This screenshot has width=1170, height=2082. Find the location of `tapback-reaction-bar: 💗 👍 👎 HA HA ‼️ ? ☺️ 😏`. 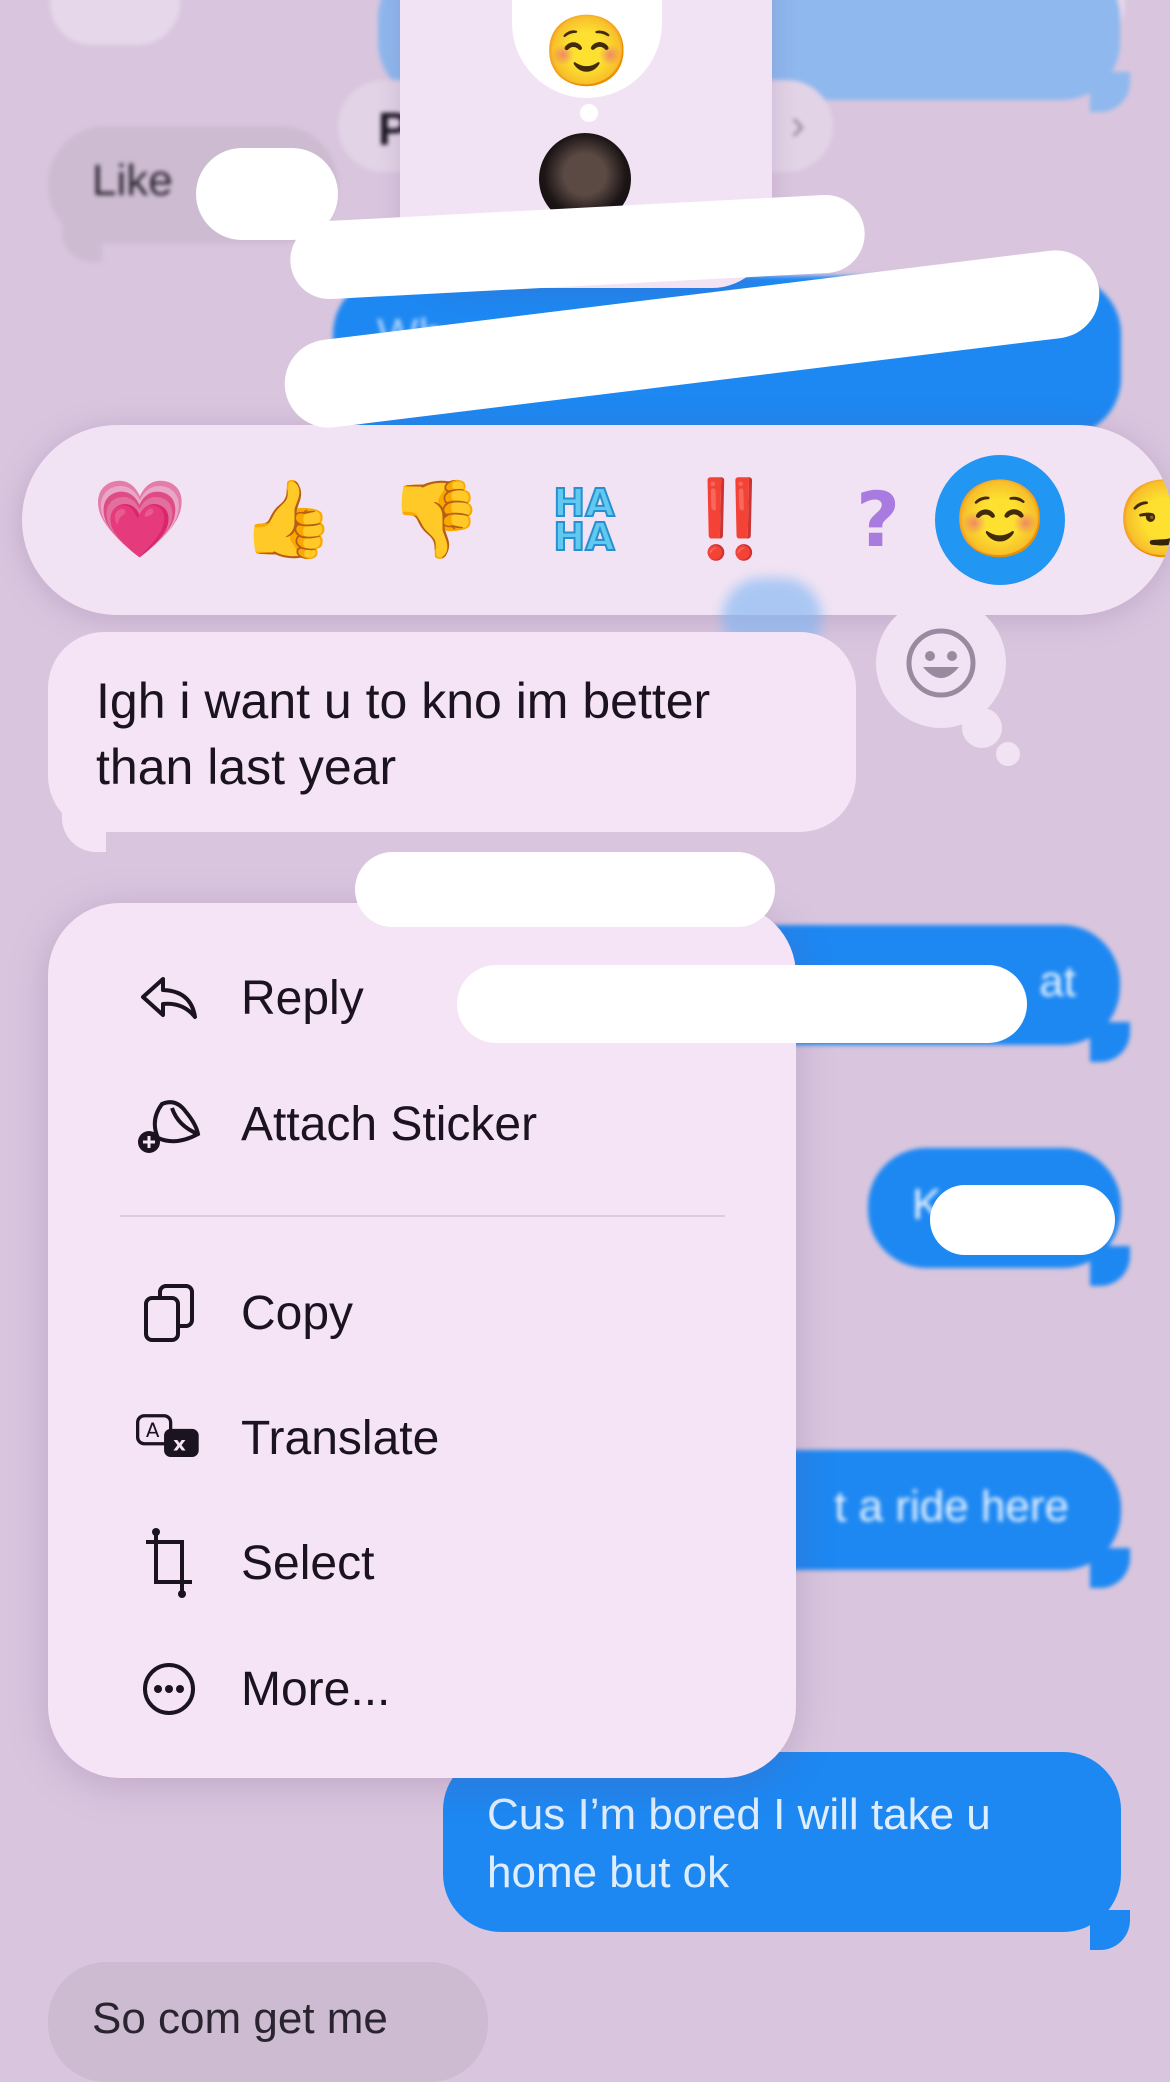

tapback-reaction-bar: 💗 👍 👎 HA HA ‼️ ? ☺️ 😏 is located at coordinates (596, 520).